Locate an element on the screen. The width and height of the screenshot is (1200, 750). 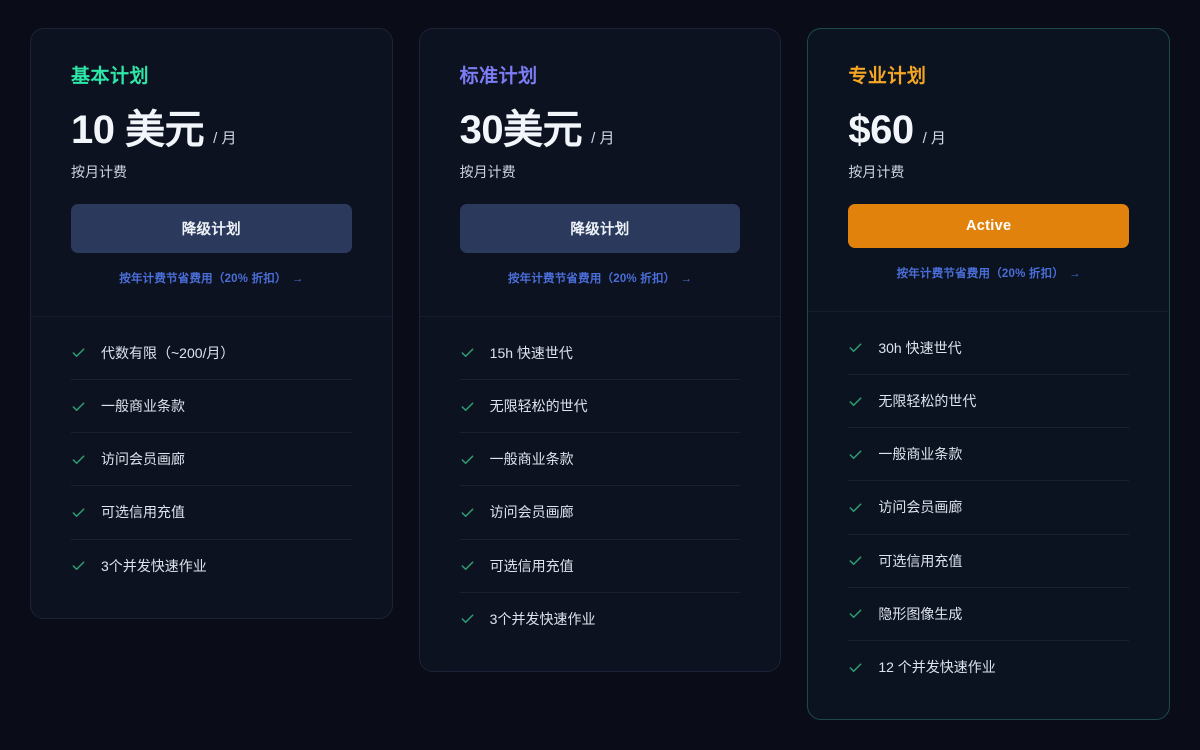
plan-price-row: 10 美元 / 月 is located at coordinates (211, 130).